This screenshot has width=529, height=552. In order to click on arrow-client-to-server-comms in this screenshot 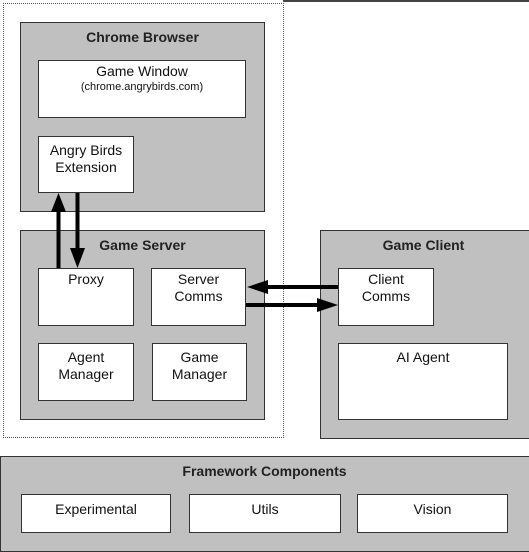, I will do `click(292, 287)`.